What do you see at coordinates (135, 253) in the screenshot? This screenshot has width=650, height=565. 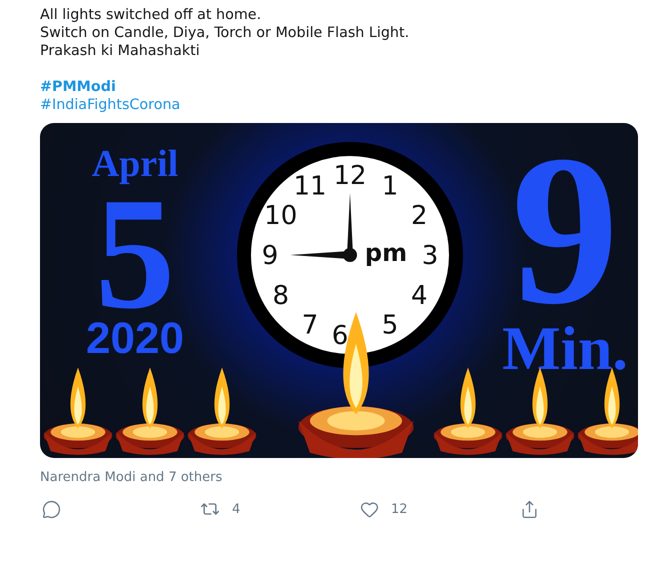 I see `date-day: 5` at bounding box center [135, 253].